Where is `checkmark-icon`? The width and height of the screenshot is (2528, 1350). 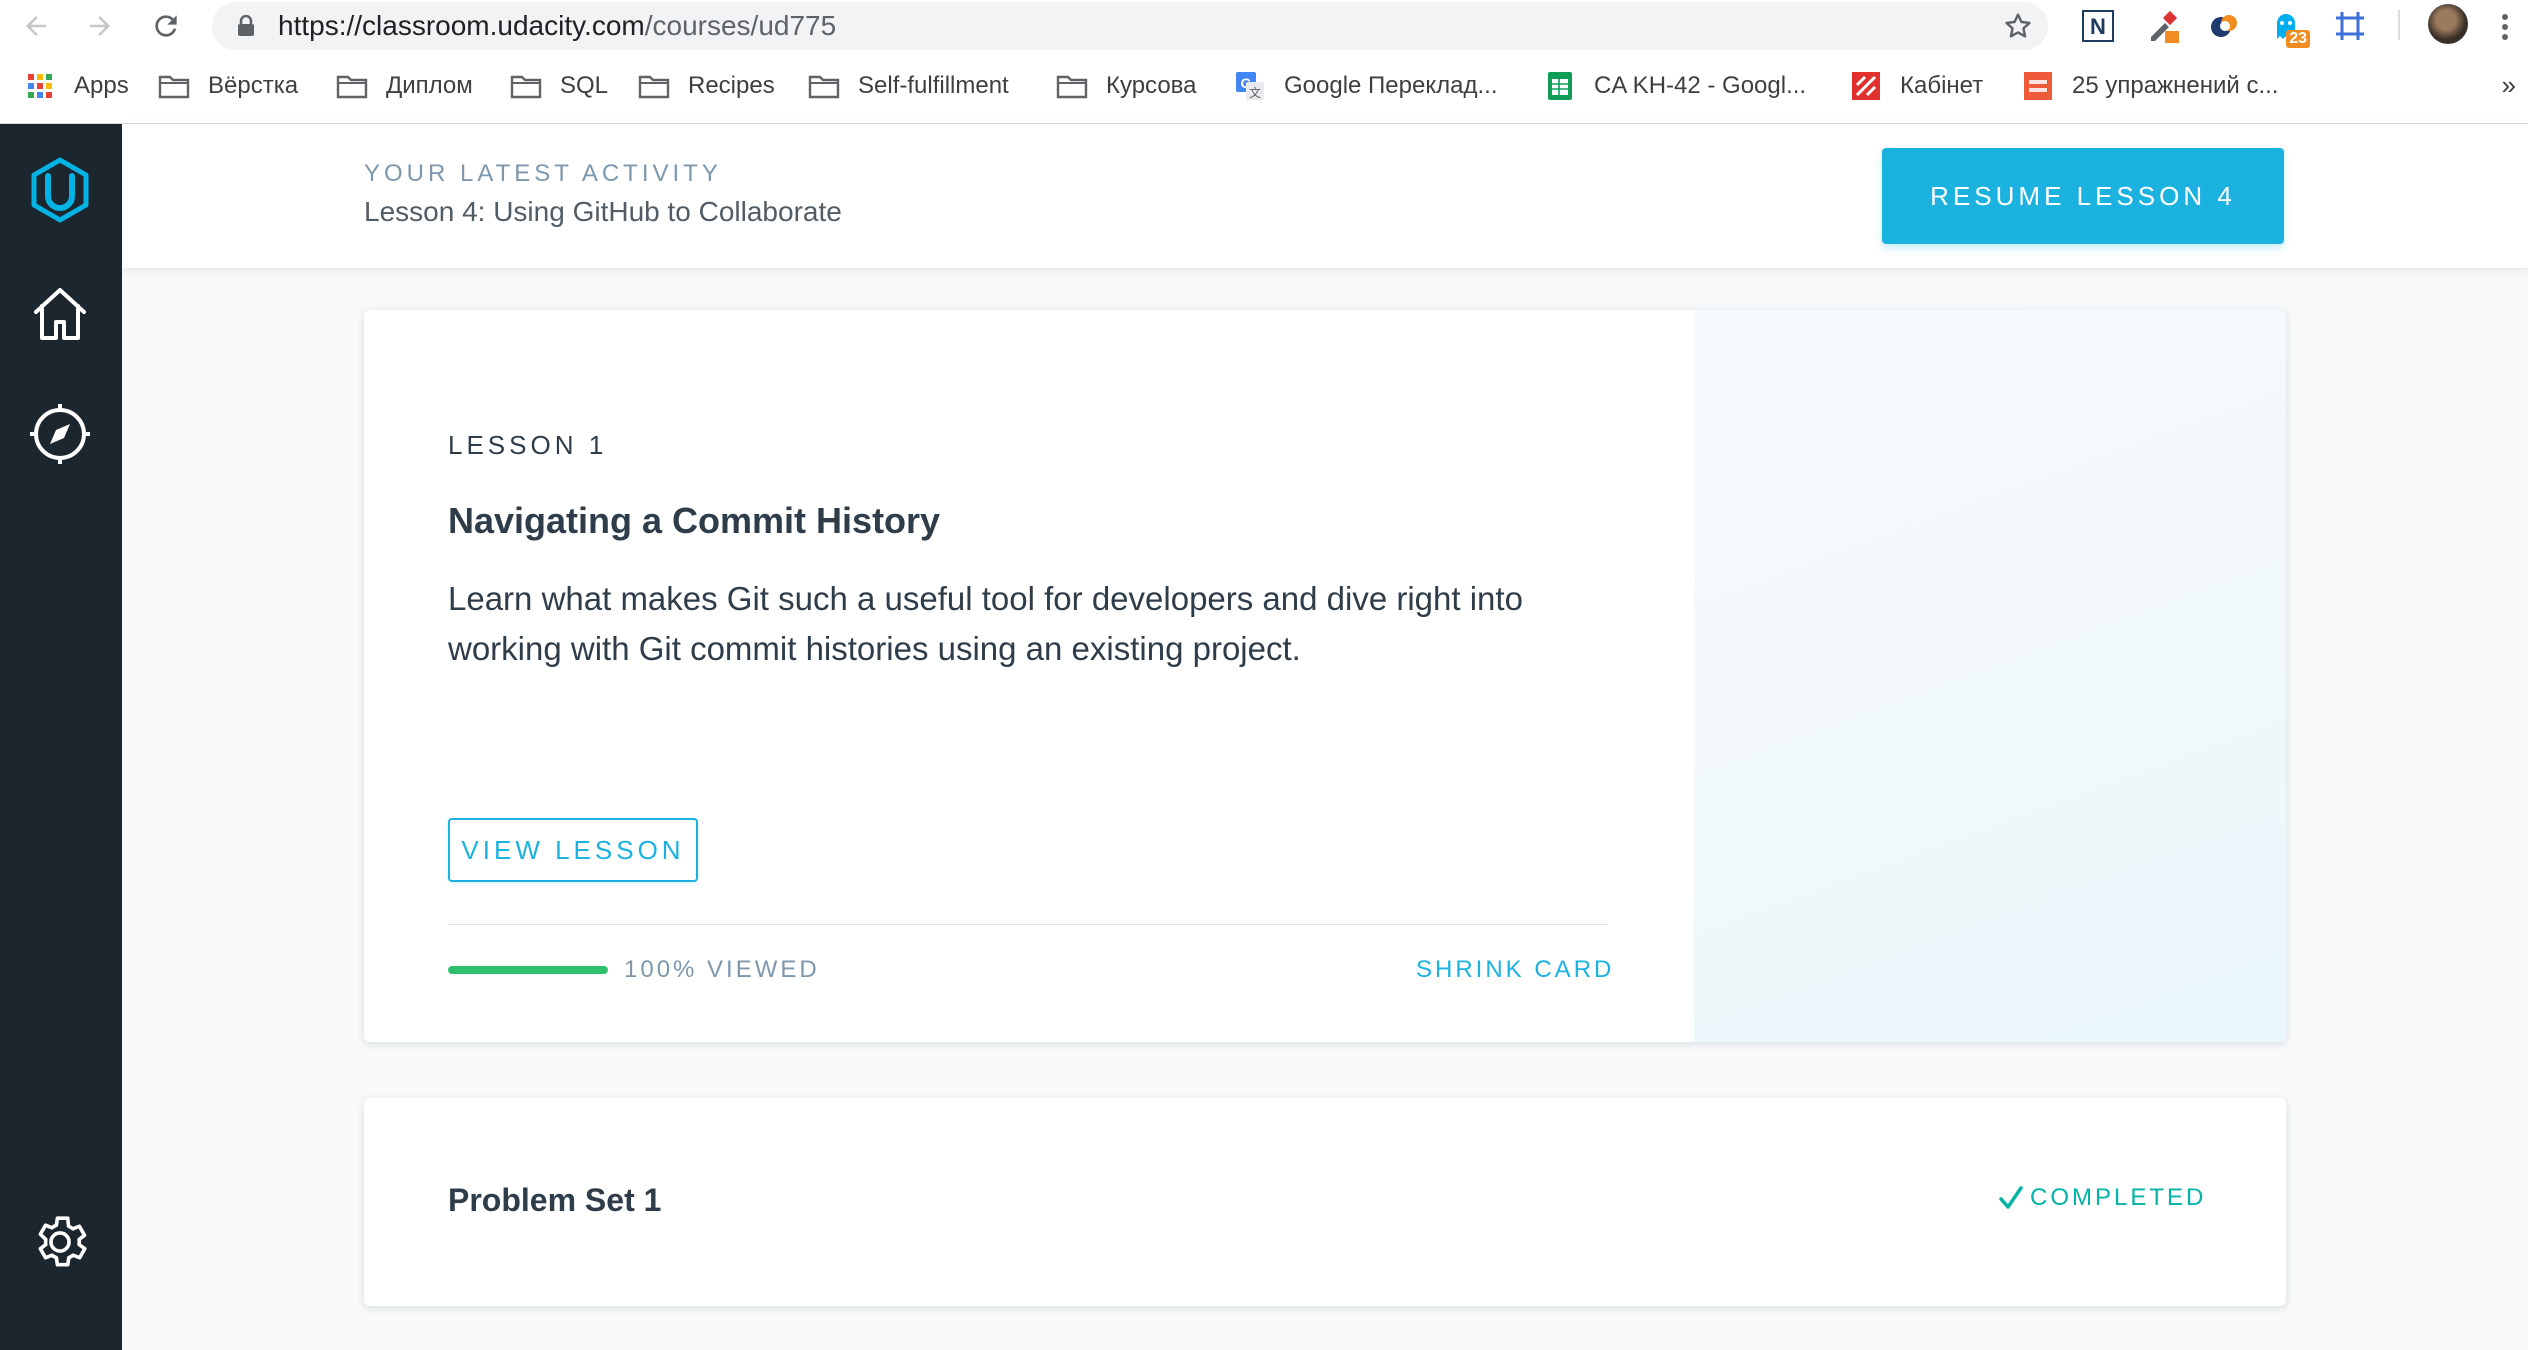
checkmark-icon is located at coordinates (2011, 1197).